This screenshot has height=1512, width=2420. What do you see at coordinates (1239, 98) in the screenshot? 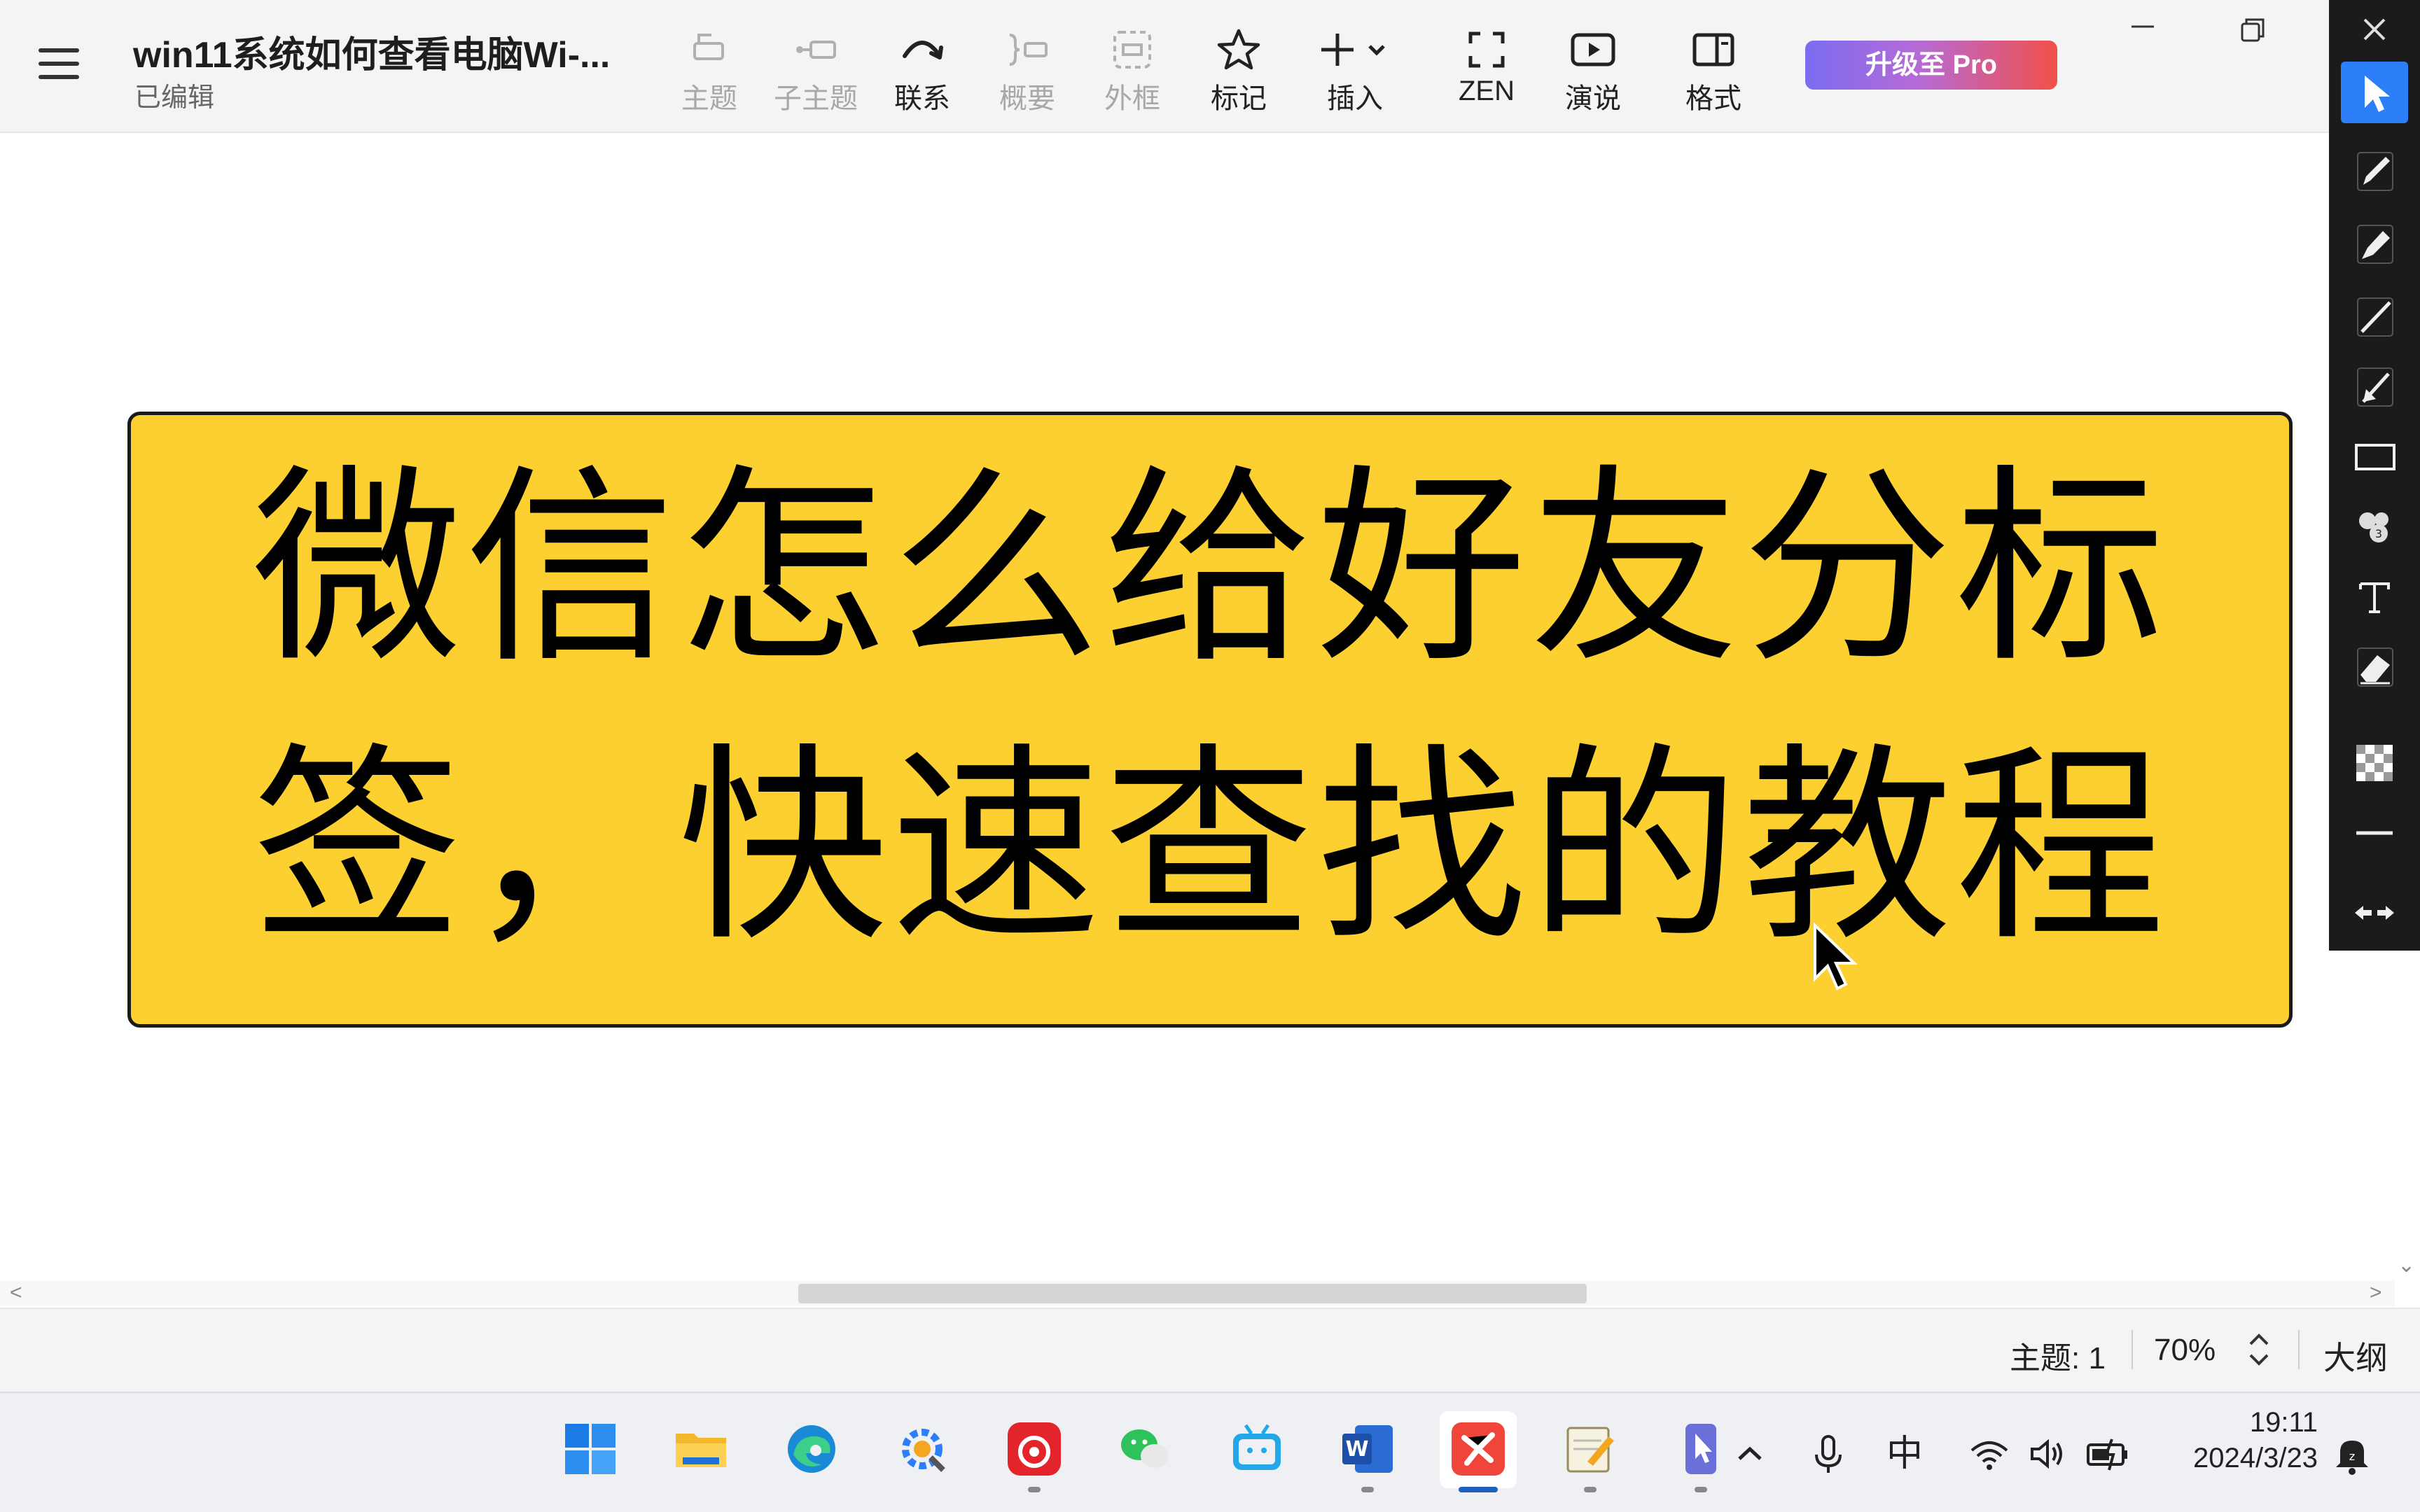
I see `marker-label: 标记` at bounding box center [1239, 98].